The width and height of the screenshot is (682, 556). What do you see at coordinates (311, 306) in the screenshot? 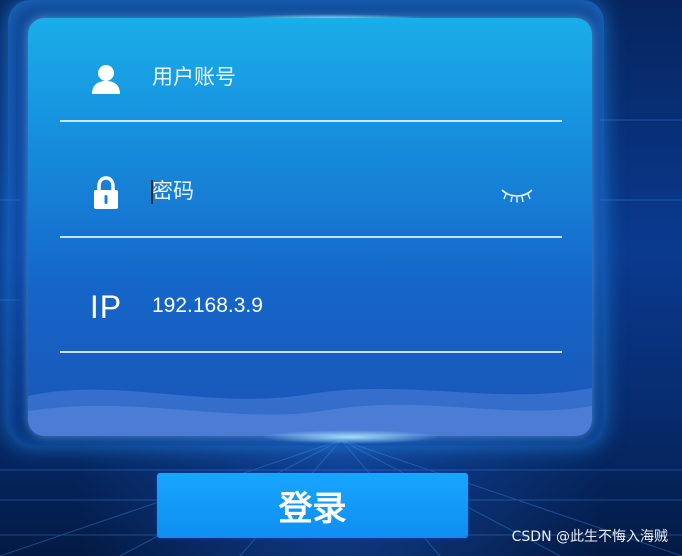
I see `ip-row: IP 192.168.3.9` at bounding box center [311, 306].